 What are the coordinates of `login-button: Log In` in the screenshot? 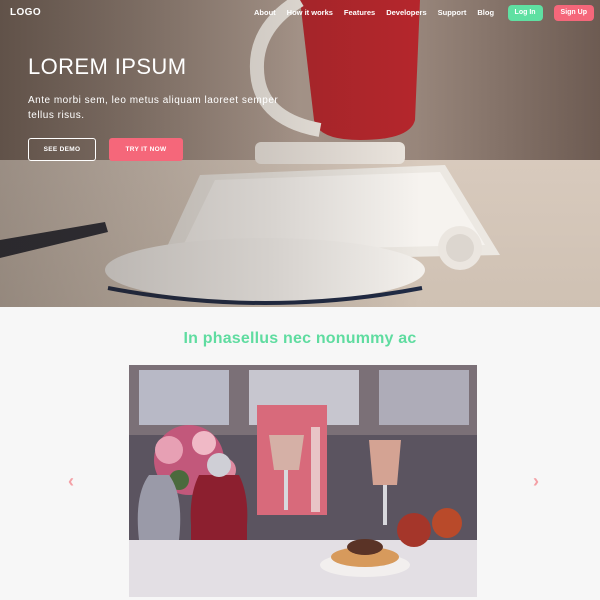 It's located at (525, 13).